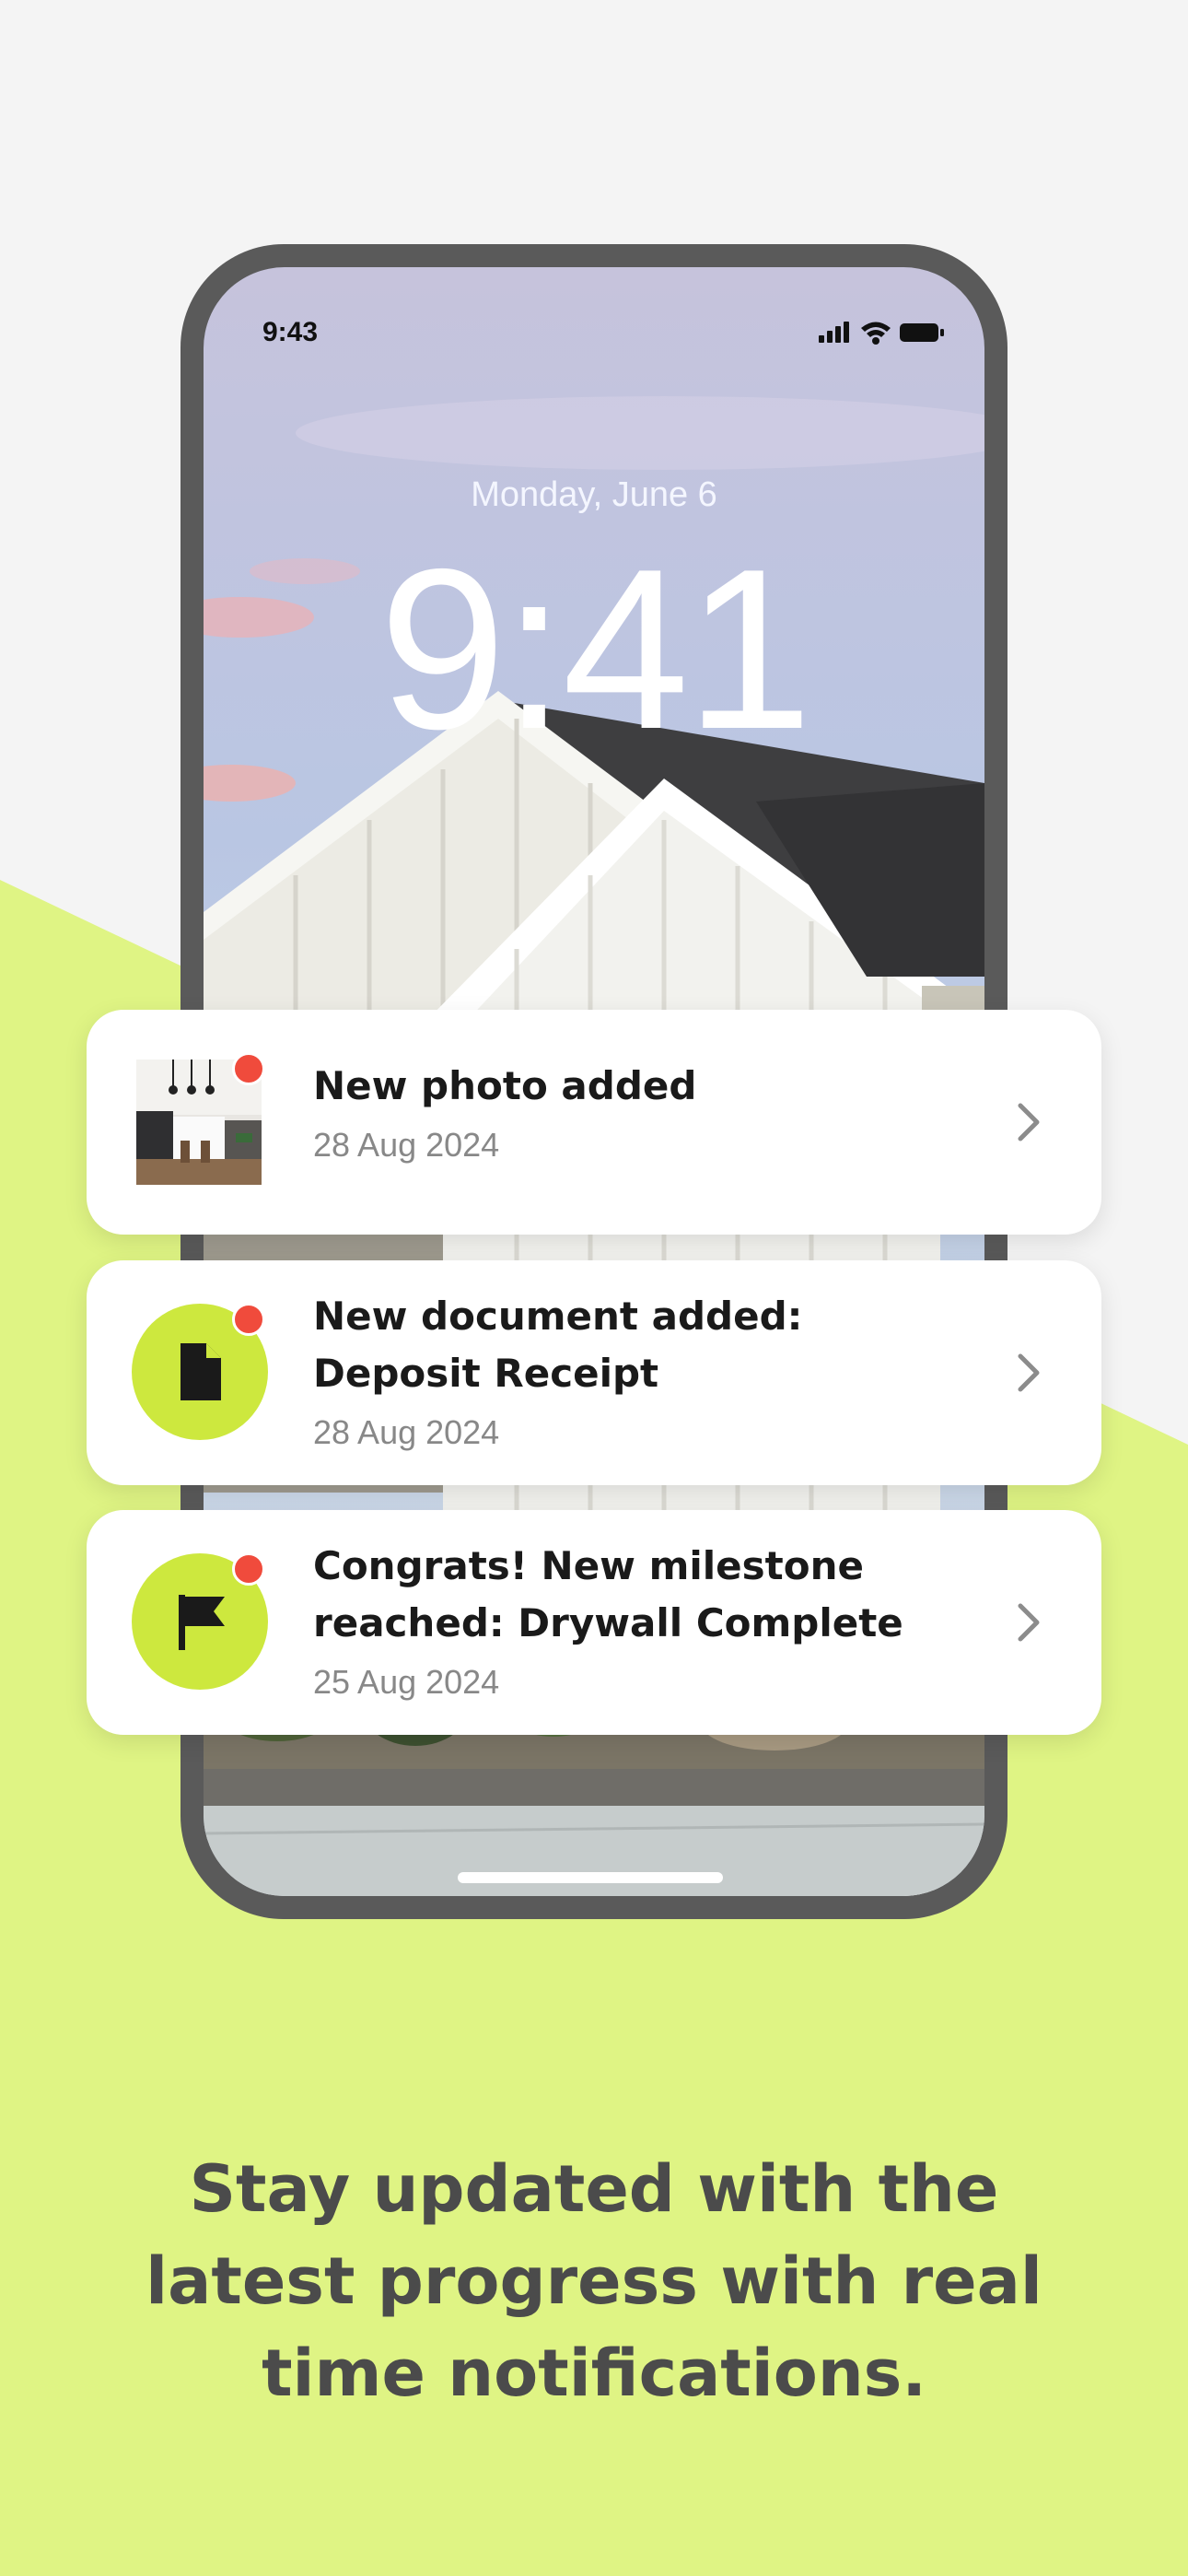 This screenshot has width=1188, height=2576. Describe the element at coordinates (406, 1682) in the screenshot. I see `notification-date: 25 Aug 2024` at that location.